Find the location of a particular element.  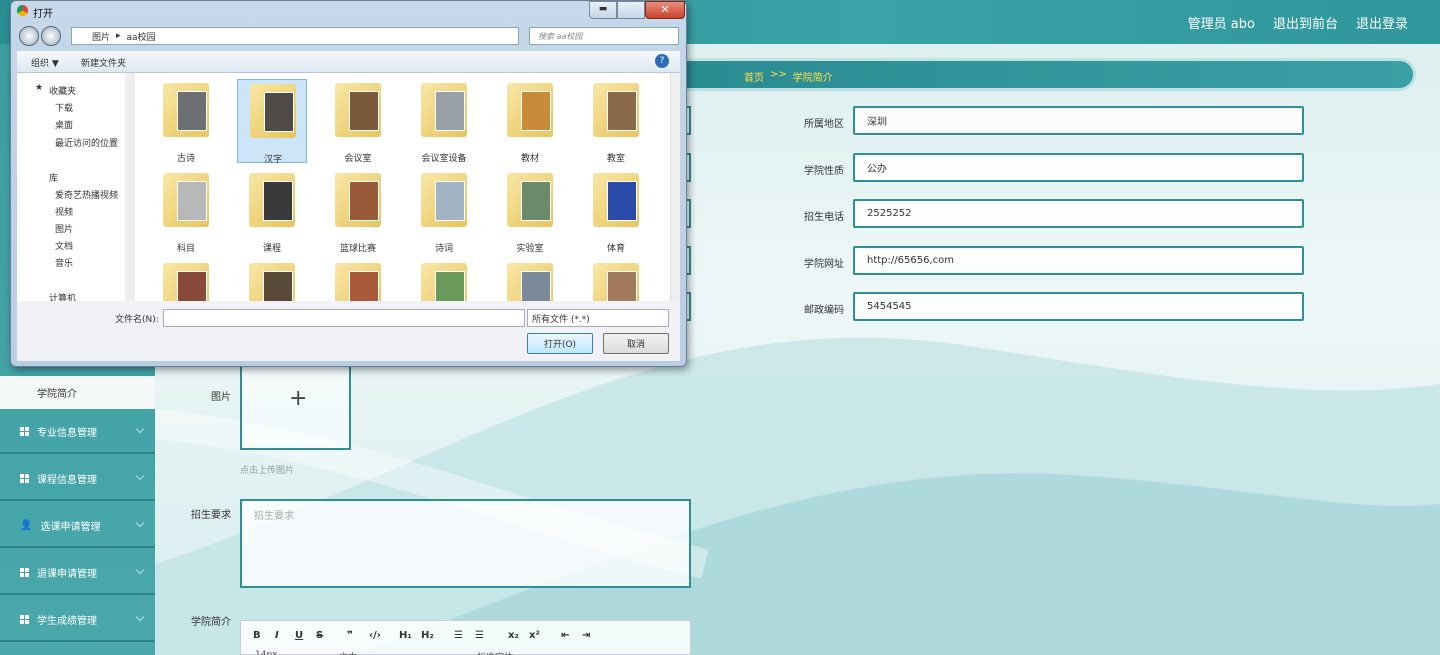

region-field: 深圳 is located at coordinates (1078, 120).